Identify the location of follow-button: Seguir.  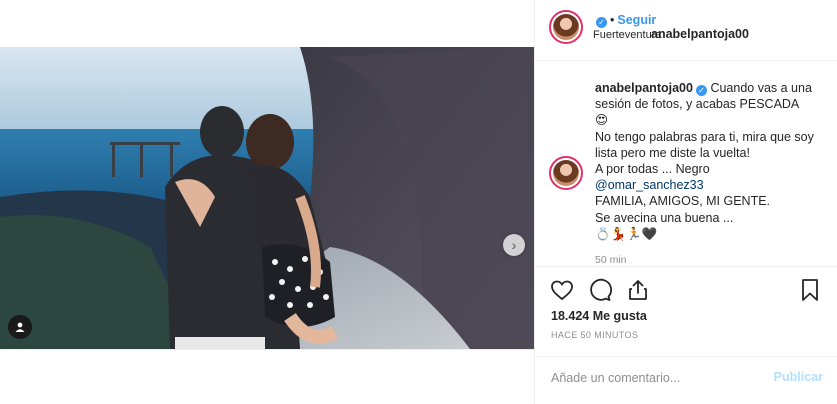
(636, 20).